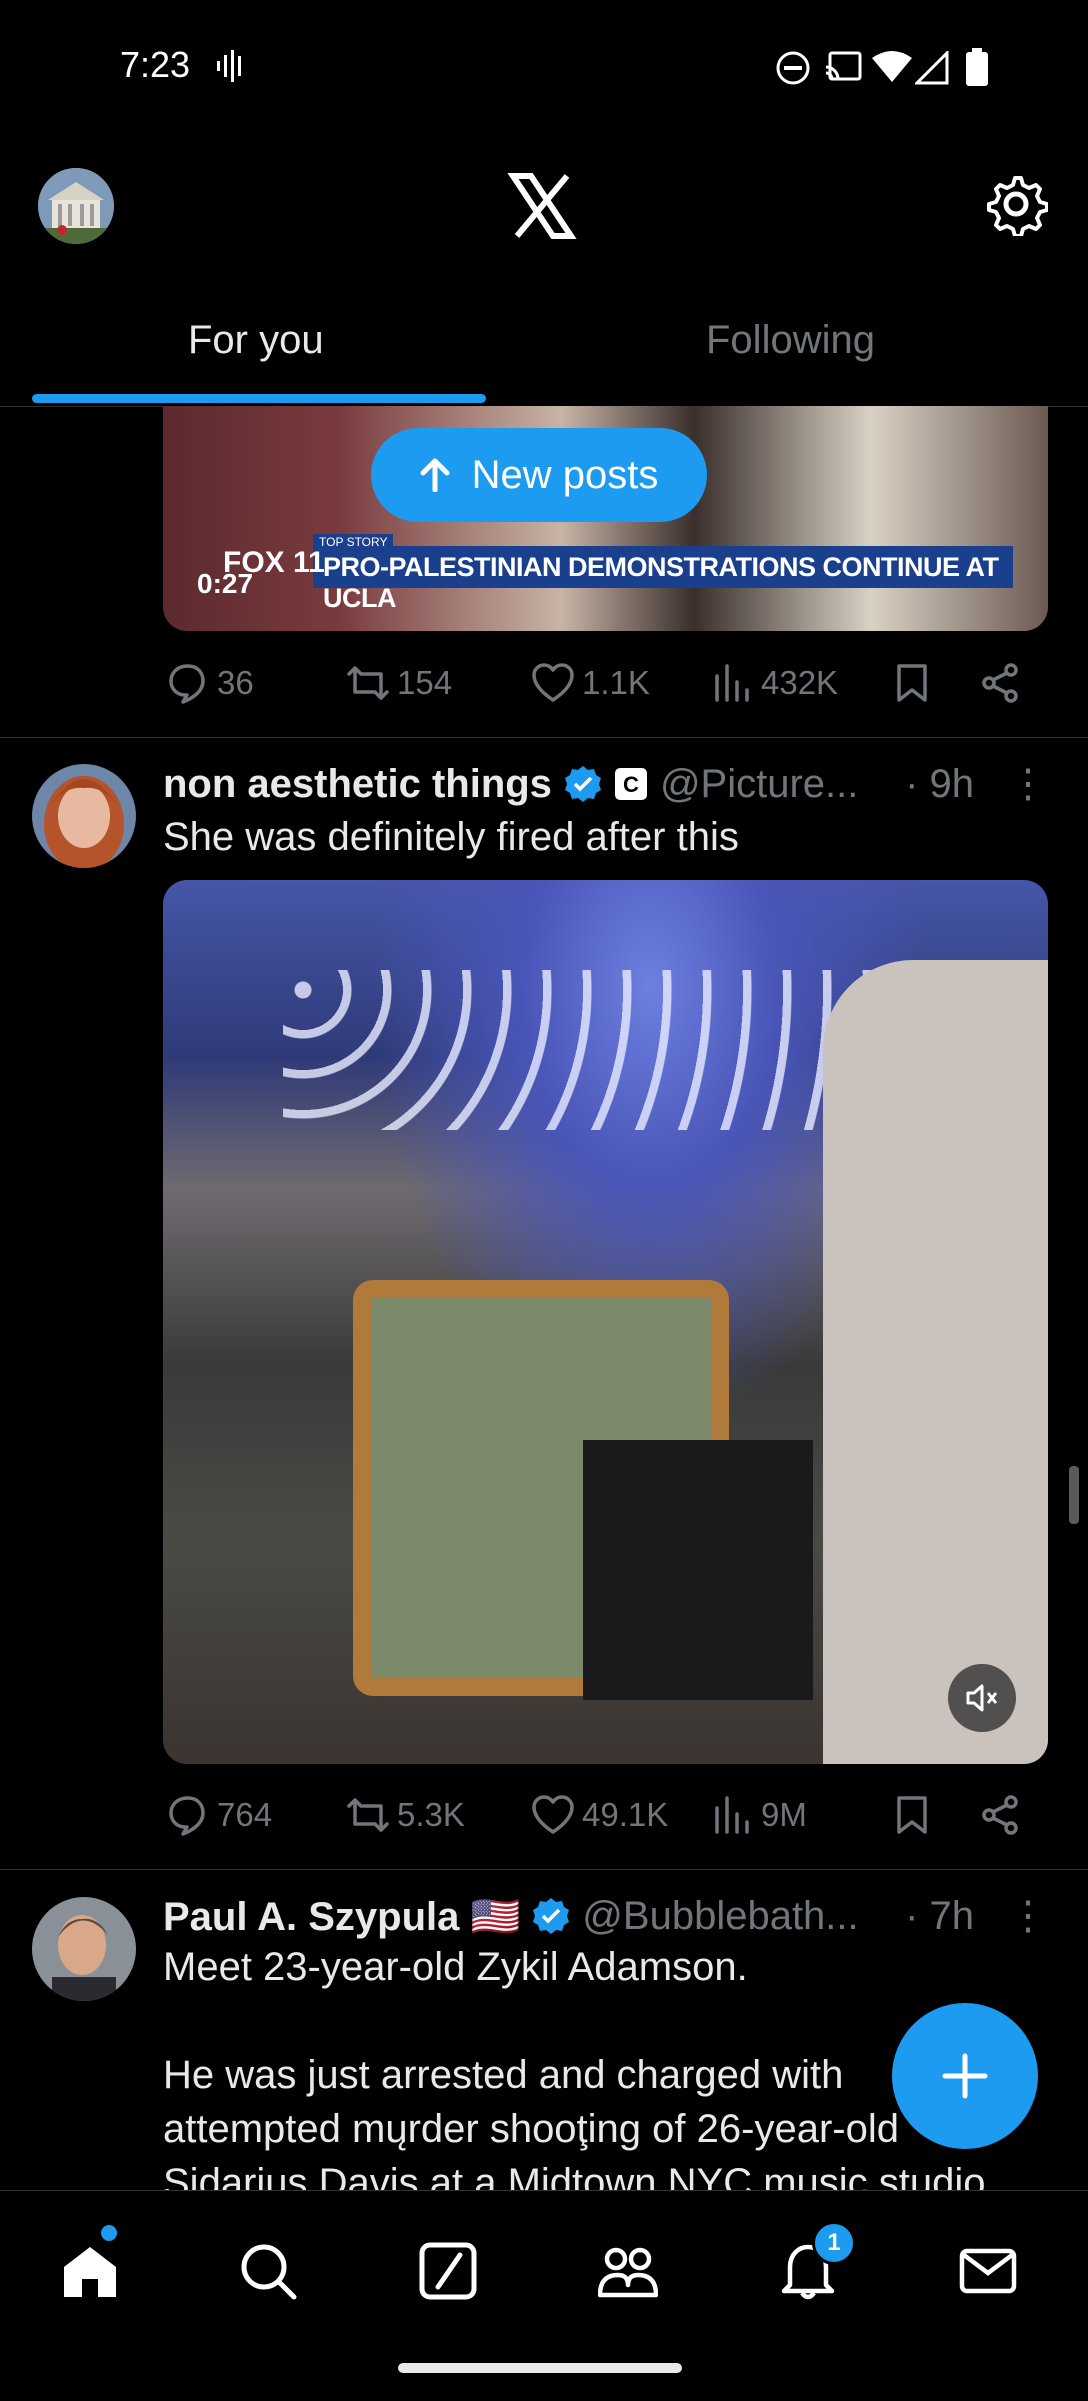 The image size is (1088, 2401). I want to click on home-icon, so click(90, 2271).